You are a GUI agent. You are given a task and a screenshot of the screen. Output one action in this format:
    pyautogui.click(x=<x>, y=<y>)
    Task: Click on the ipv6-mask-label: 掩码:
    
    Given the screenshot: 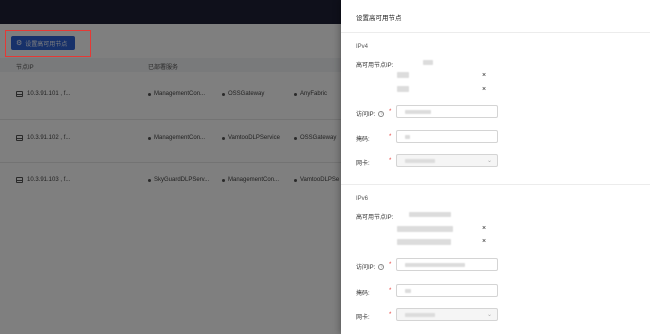 What is the action you would take?
    pyautogui.click(x=363, y=292)
    